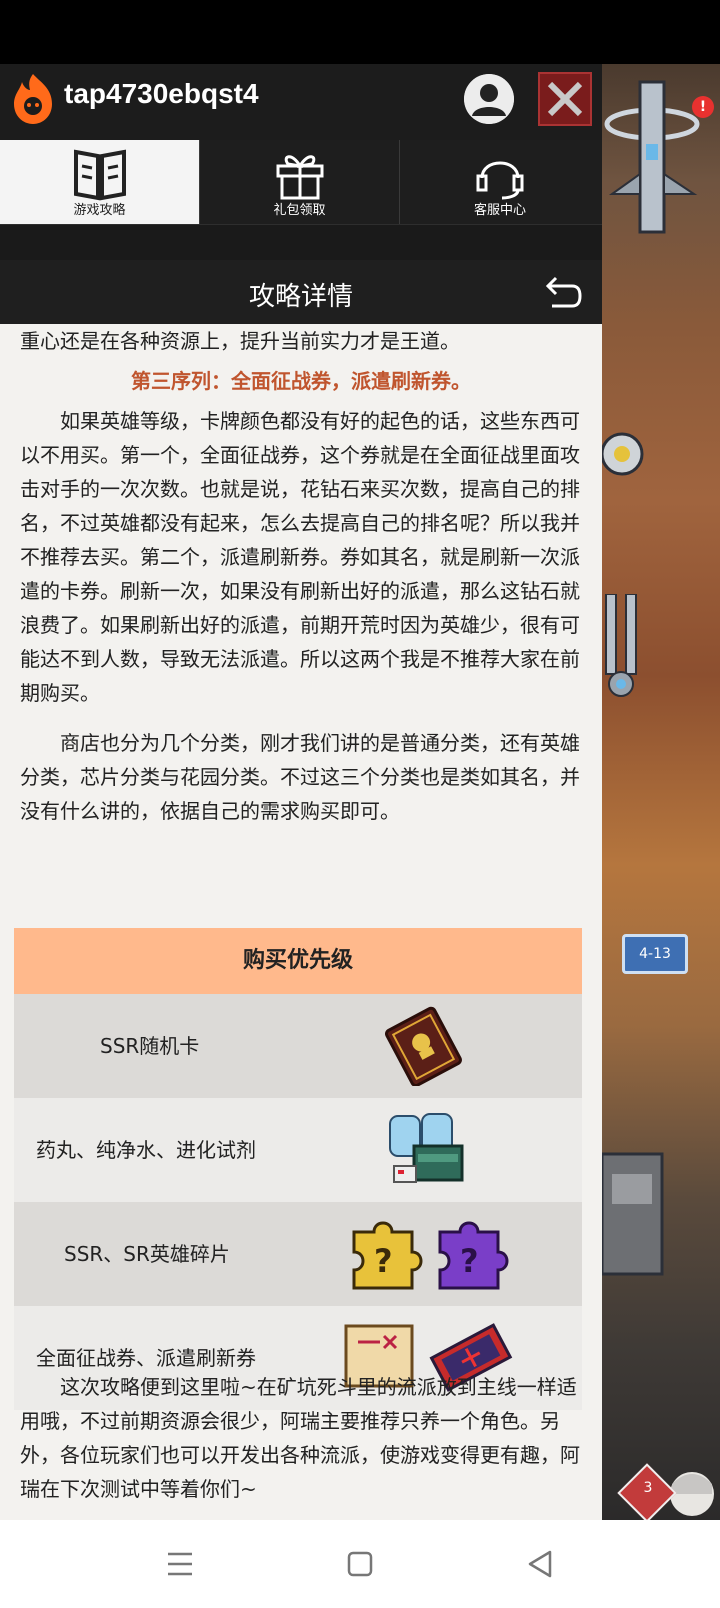 The image size is (720, 1608). What do you see at coordinates (301, 102) in the screenshot?
I see `panel-header: tap4730ebqst4` at bounding box center [301, 102].